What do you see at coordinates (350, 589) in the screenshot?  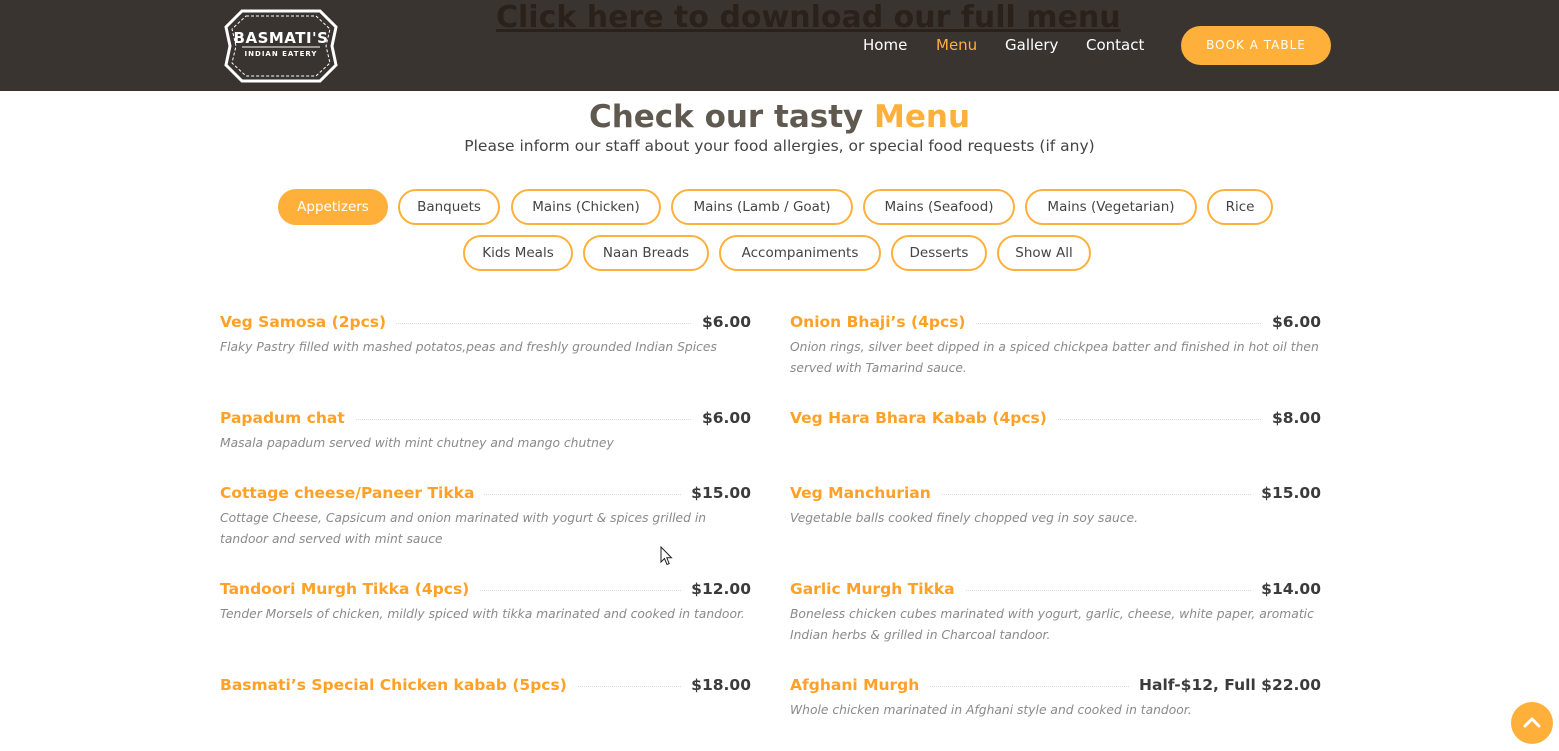 I see `menu-item-name: Tandoori Murgh Tikka (4pcs)` at bounding box center [350, 589].